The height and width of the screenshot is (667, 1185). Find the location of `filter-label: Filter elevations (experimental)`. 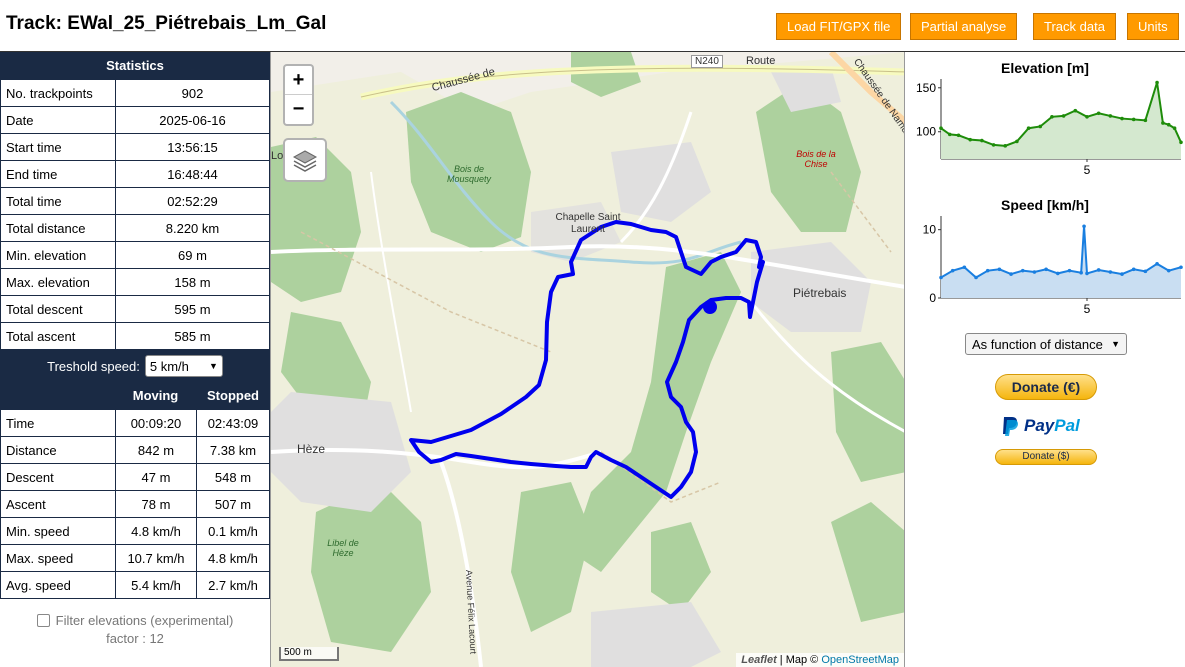

filter-label: Filter elevations (experimental) is located at coordinates (144, 620).